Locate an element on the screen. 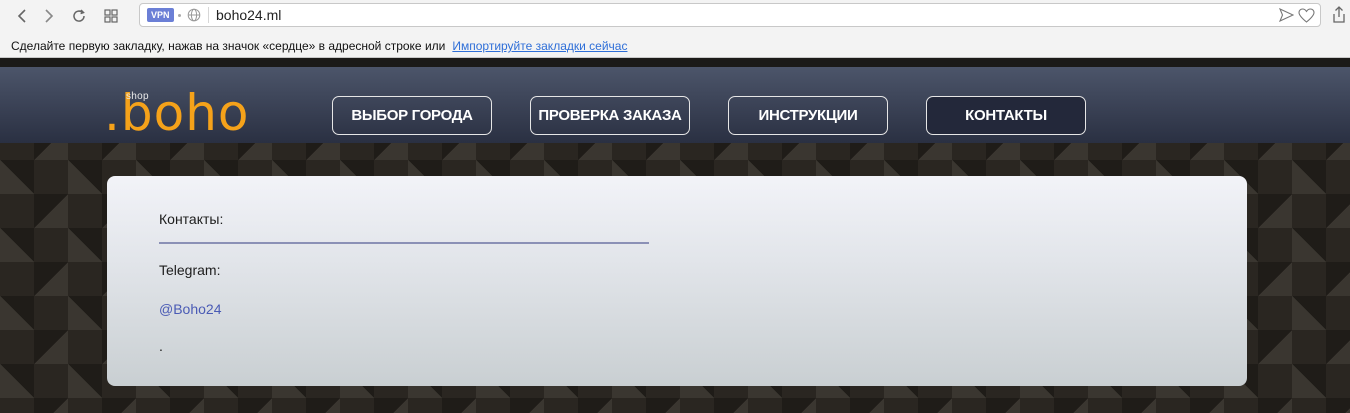 The width and height of the screenshot is (1350, 413). reload-icon is located at coordinates (79, 15).